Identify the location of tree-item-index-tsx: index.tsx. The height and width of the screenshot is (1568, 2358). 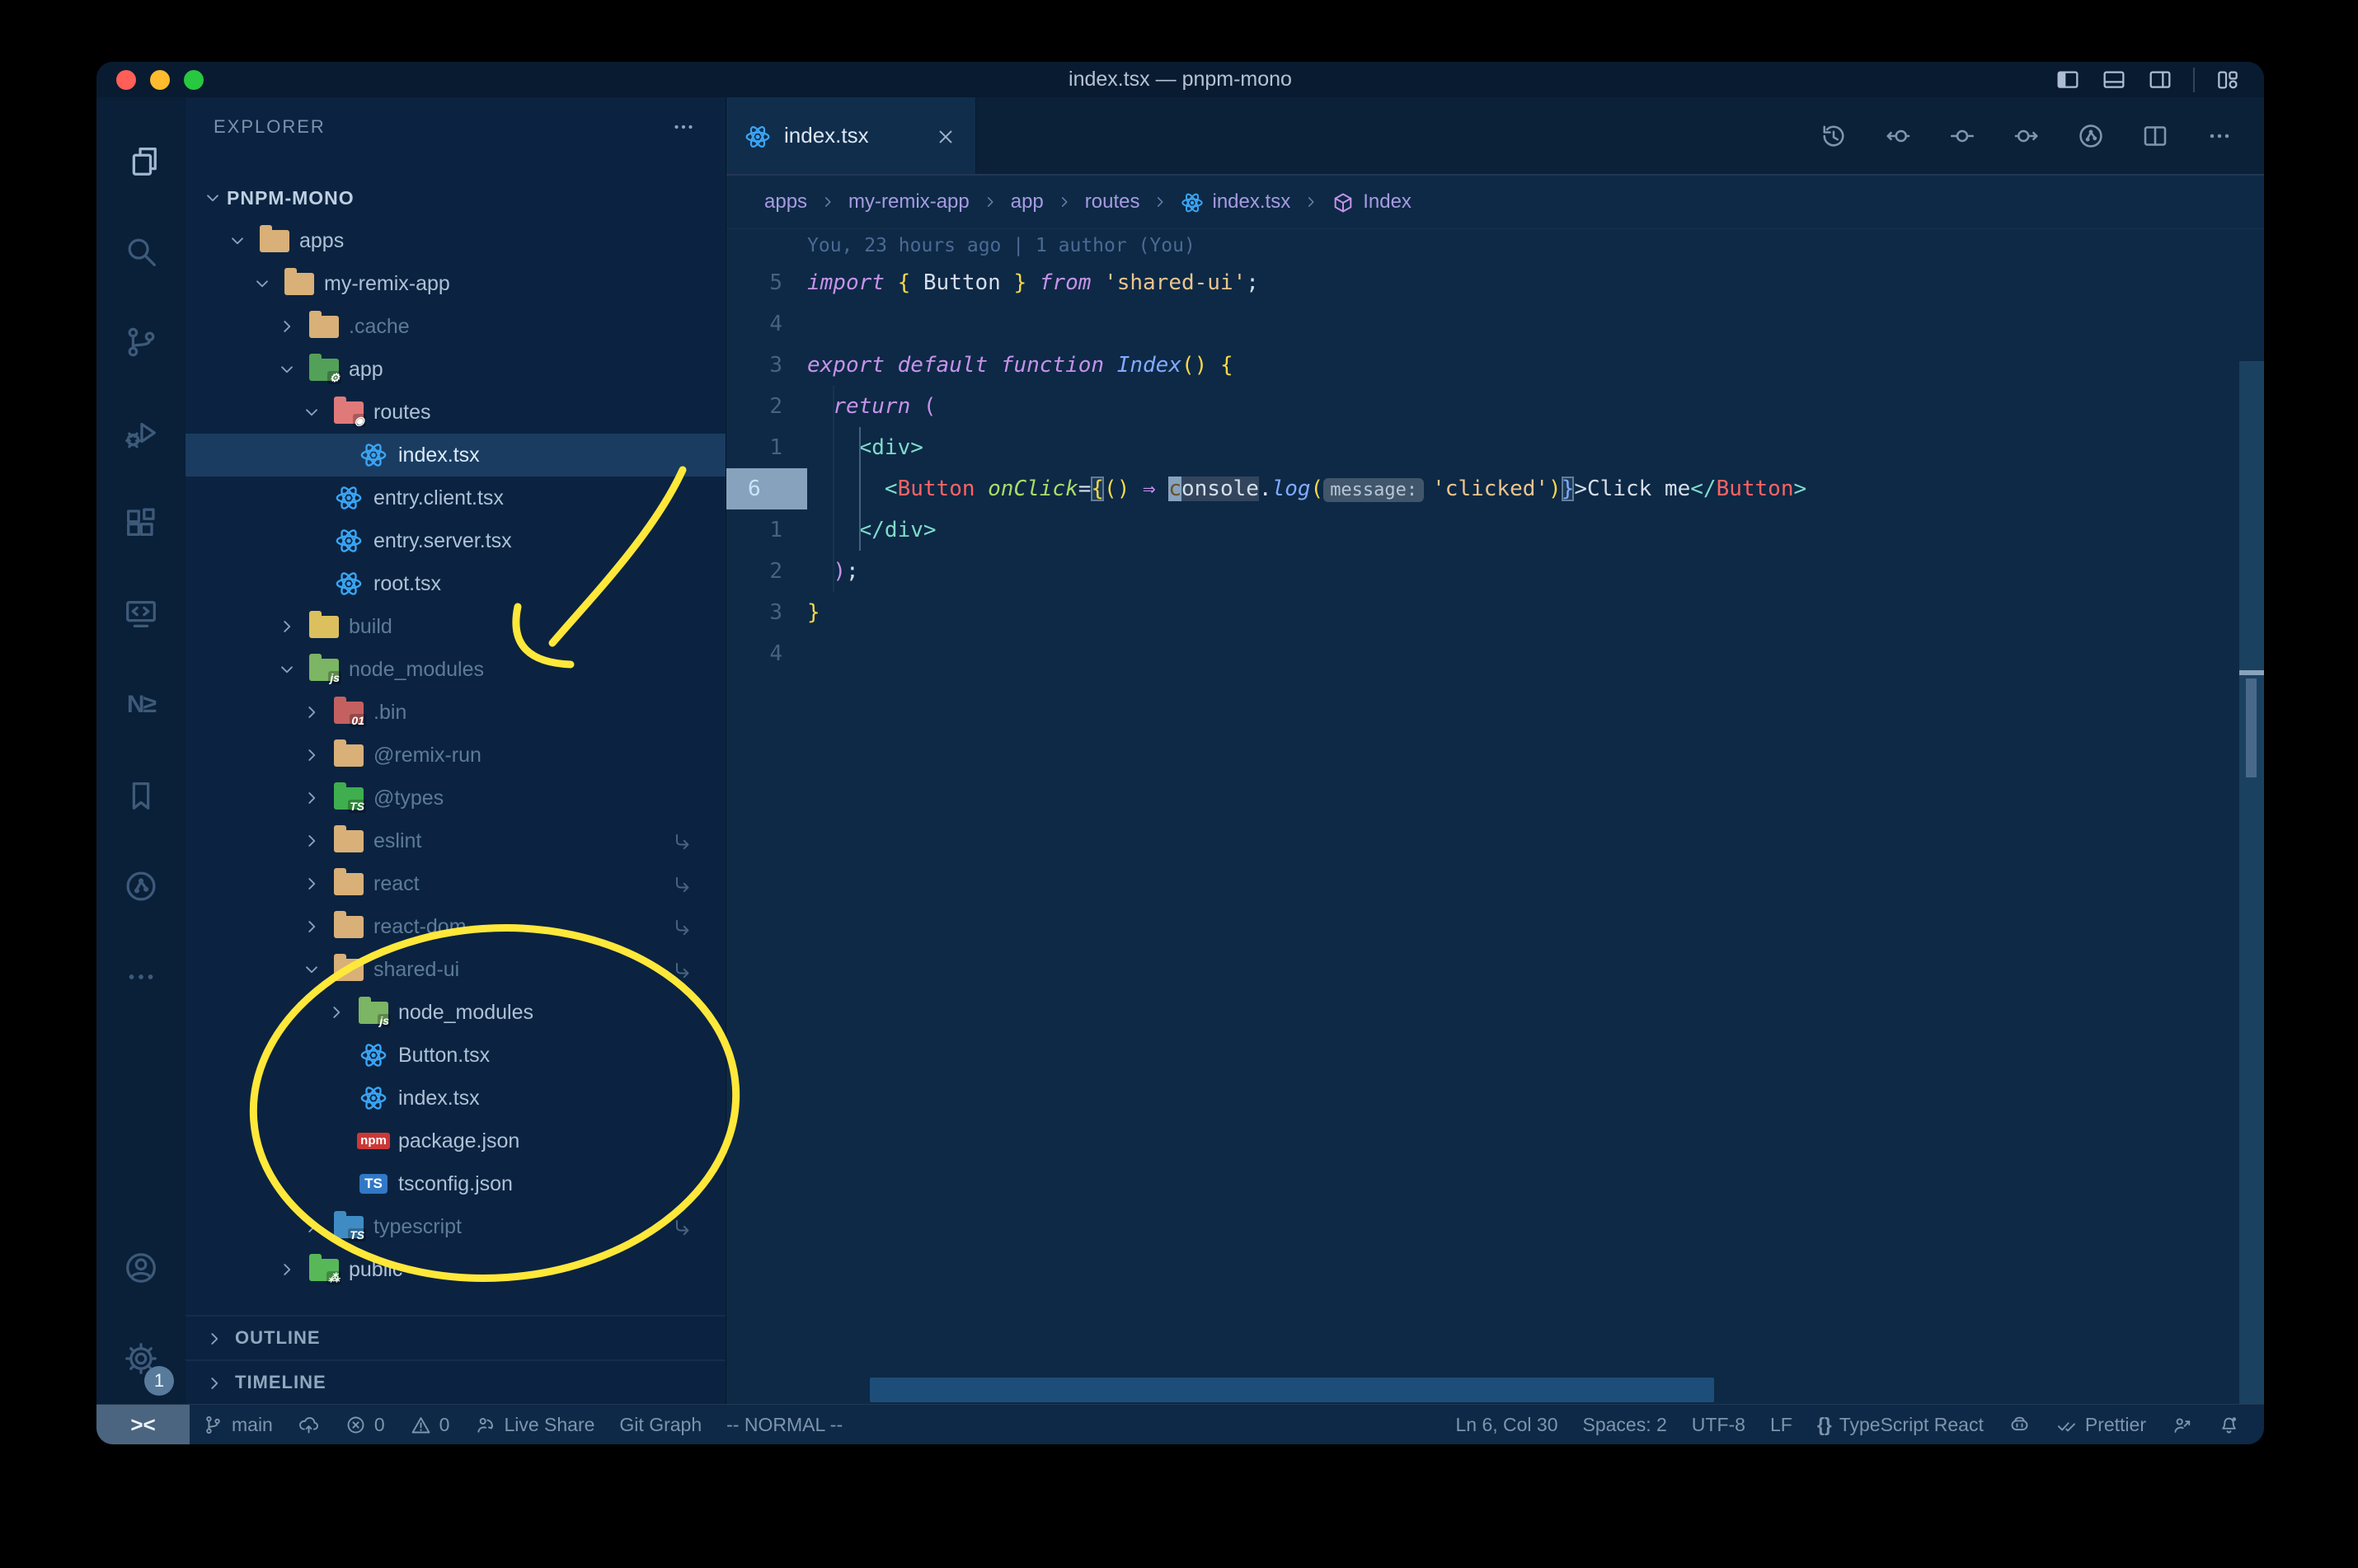
(456, 1098).